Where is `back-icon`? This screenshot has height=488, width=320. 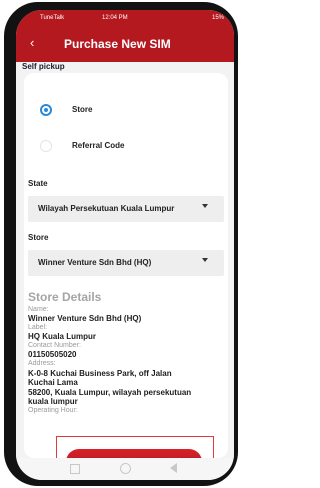 back-icon is located at coordinates (173, 468).